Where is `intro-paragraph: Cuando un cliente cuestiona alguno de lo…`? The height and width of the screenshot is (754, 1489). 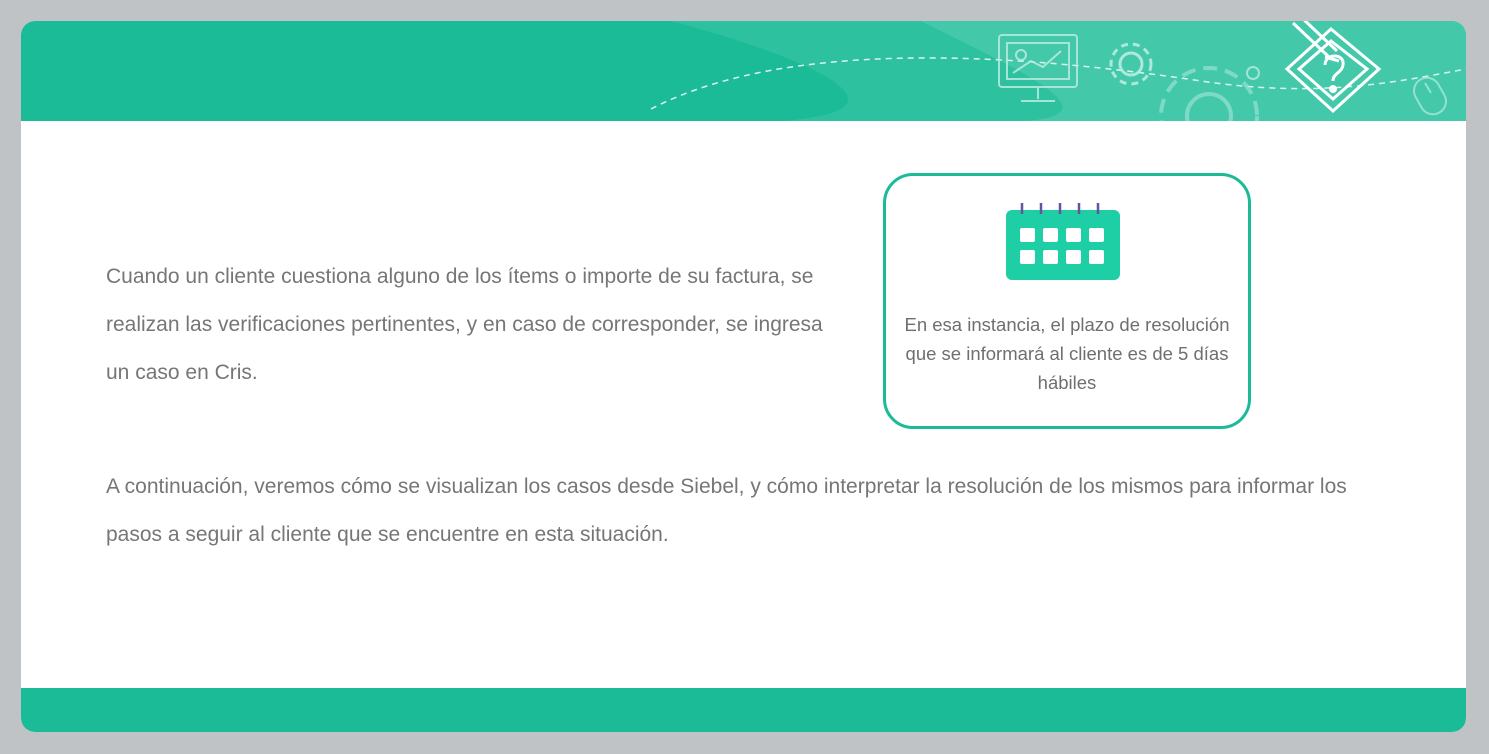 intro-paragraph: Cuando un cliente cuestiona alguno de lo… is located at coordinates (464, 324).